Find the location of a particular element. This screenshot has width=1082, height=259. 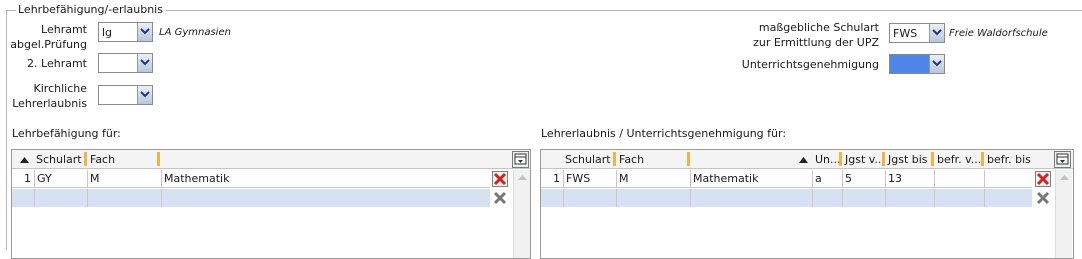

lehramt2-label: 2. Lehramt is located at coordinates (57, 63).